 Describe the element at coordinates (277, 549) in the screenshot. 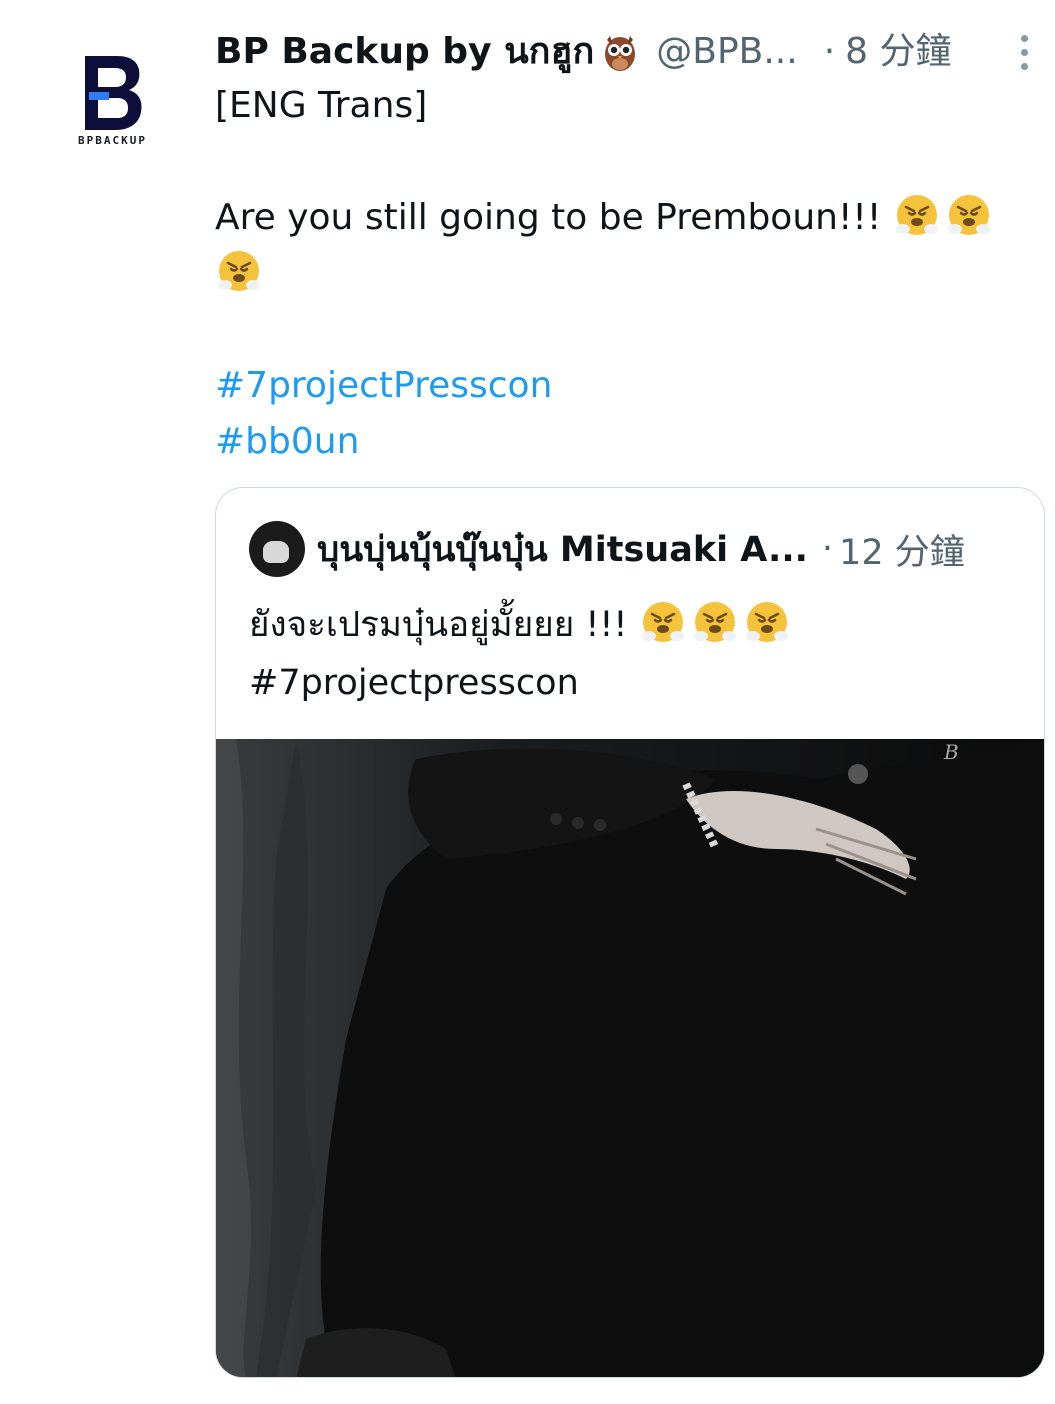

I see `quoted-avatar` at that location.